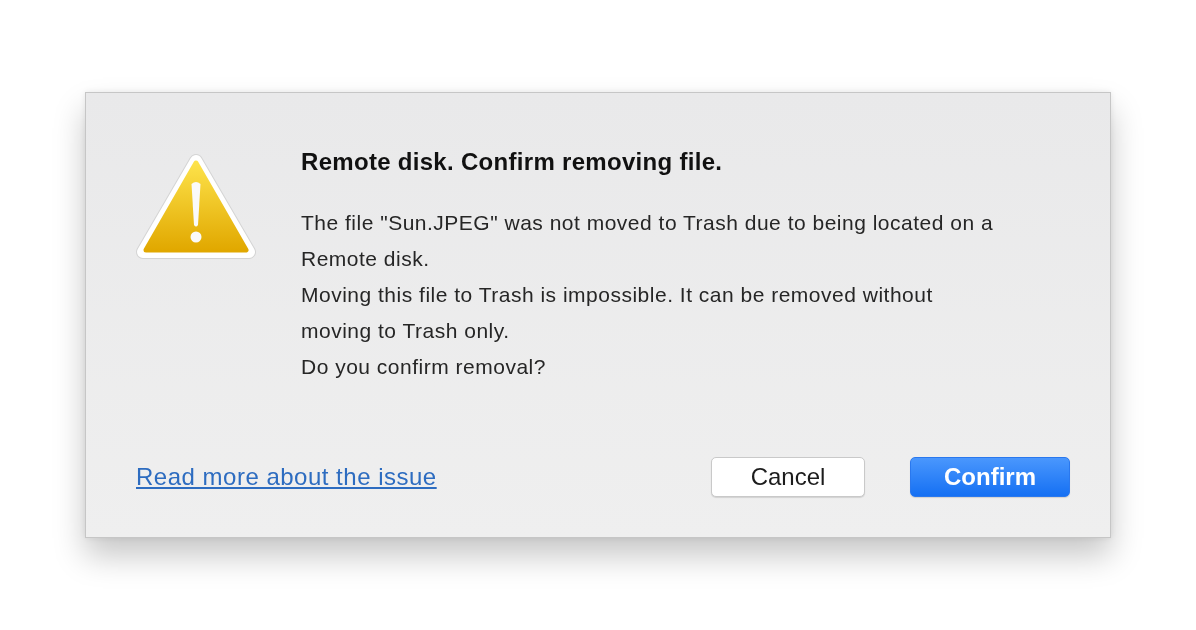  I want to click on message-text: Do you confirm removal?, so click(424, 367).